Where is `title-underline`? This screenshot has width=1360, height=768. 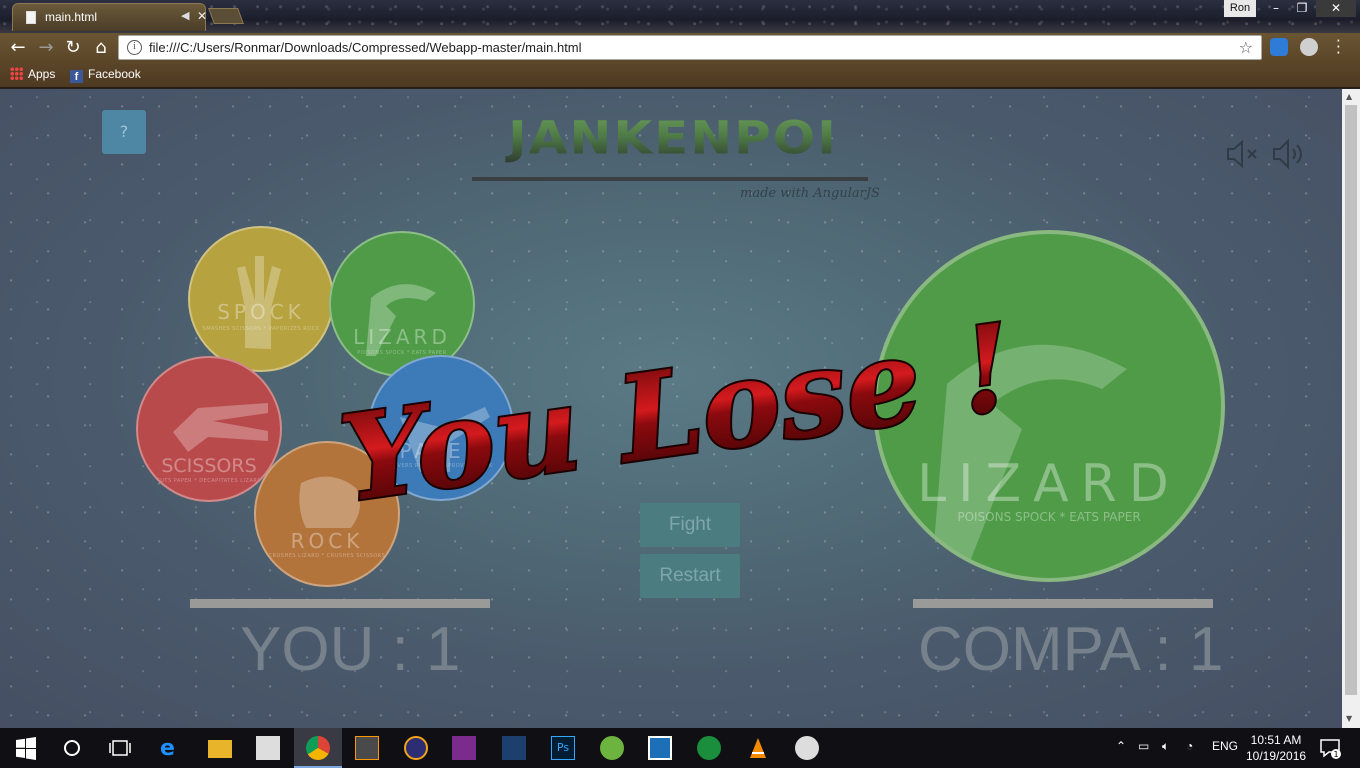
title-underline is located at coordinates (670, 179).